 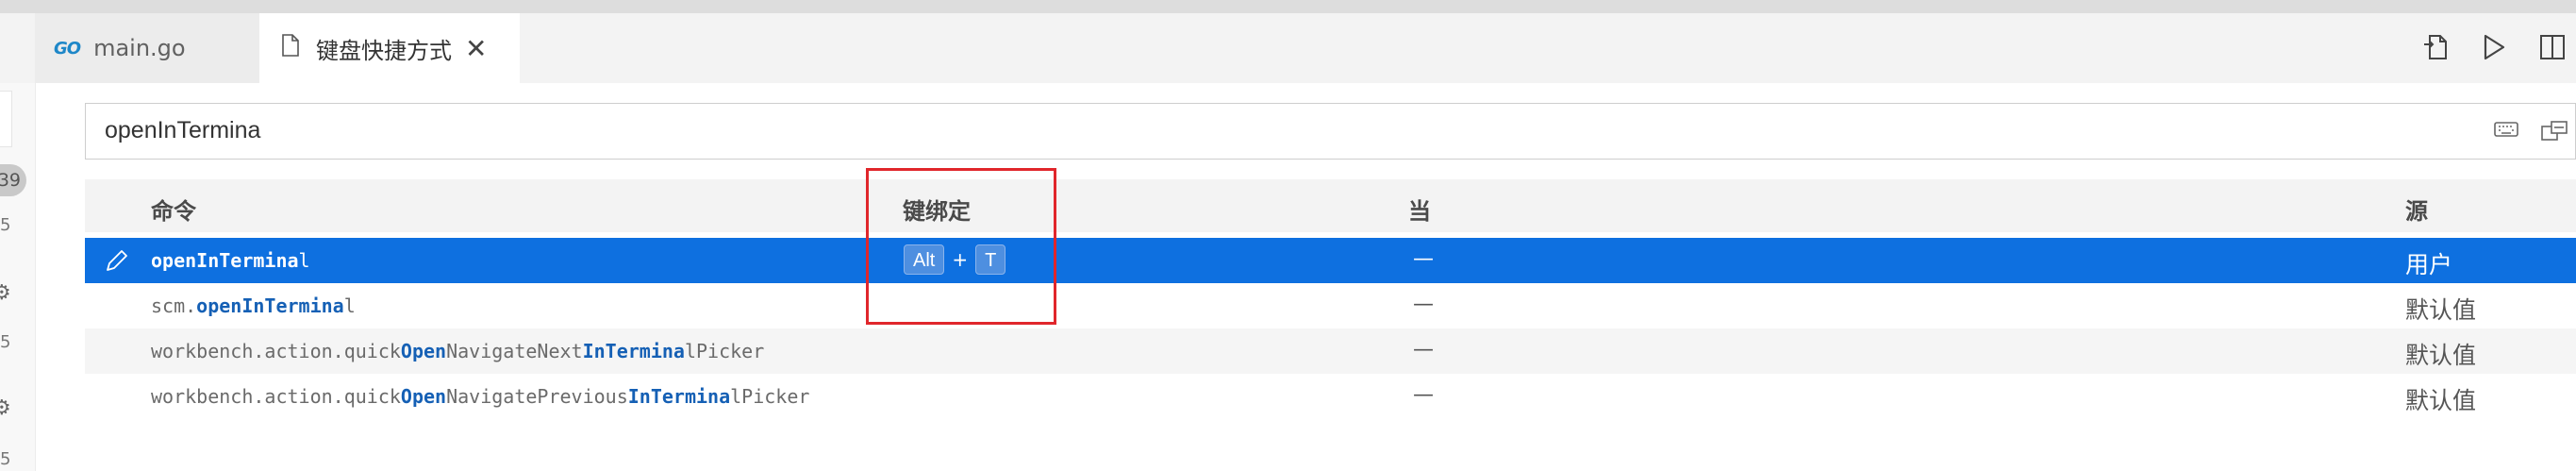 What do you see at coordinates (2416, 212) in the screenshot?
I see `header-source: 源` at bounding box center [2416, 212].